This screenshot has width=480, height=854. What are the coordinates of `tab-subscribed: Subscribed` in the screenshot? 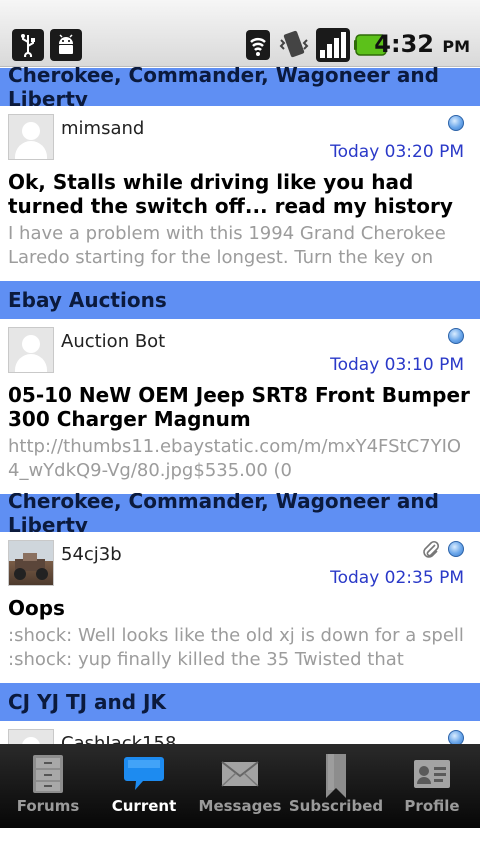 It's located at (336, 786).